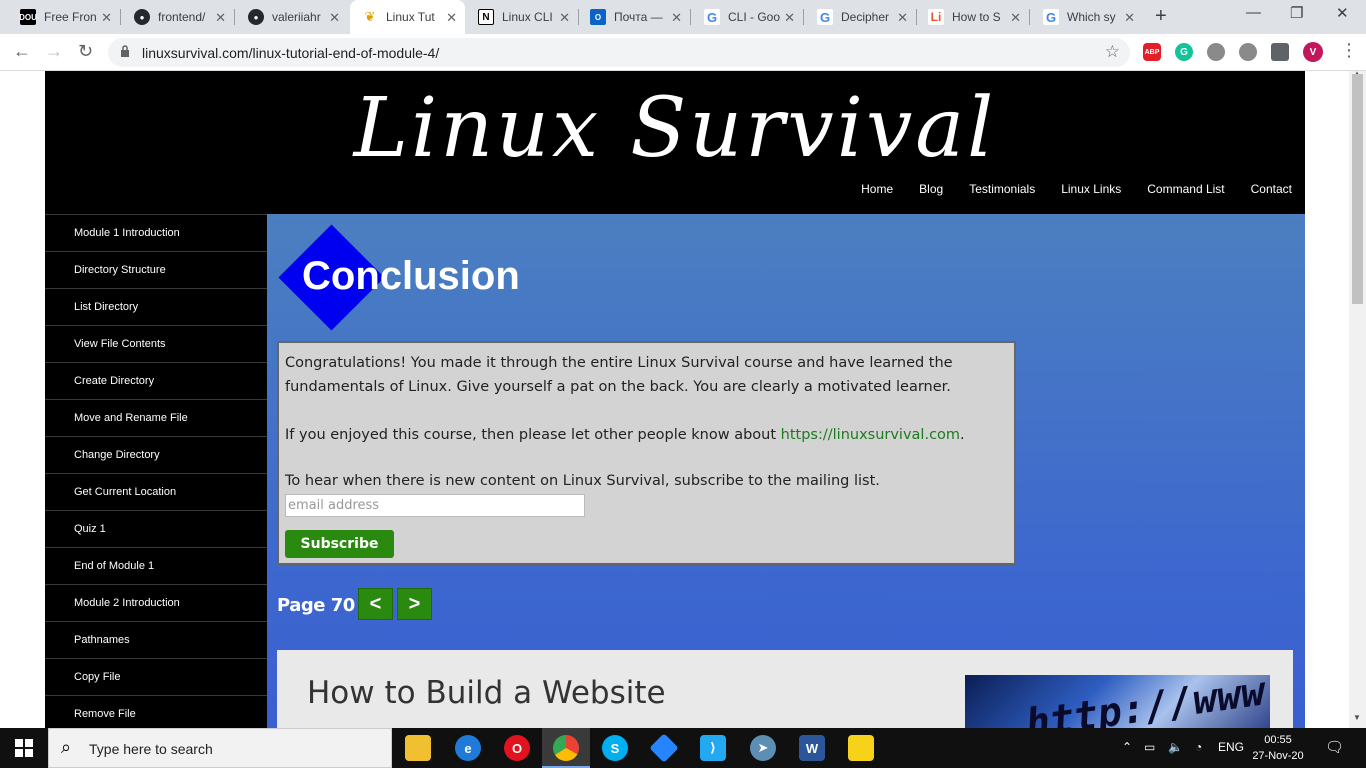 The height and width of the screenshot is (768, 1366). Describe the element at coordinates (746, 17) in the screenshot. I see `browser-tab: G CLI - Goo ✕` at that location.